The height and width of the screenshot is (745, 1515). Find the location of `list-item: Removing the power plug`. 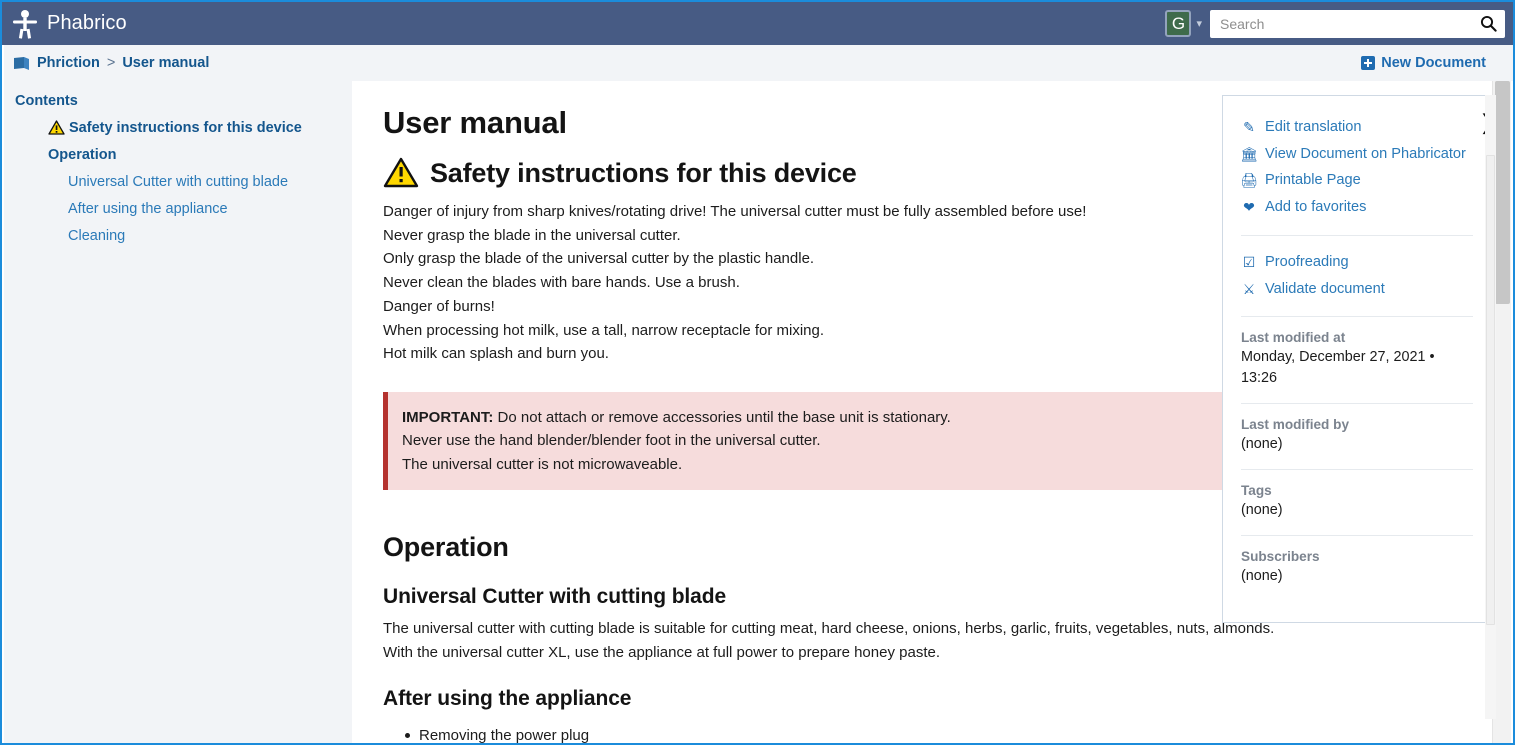

list-item: Removing the power plug is located at coordinates (950, 731).